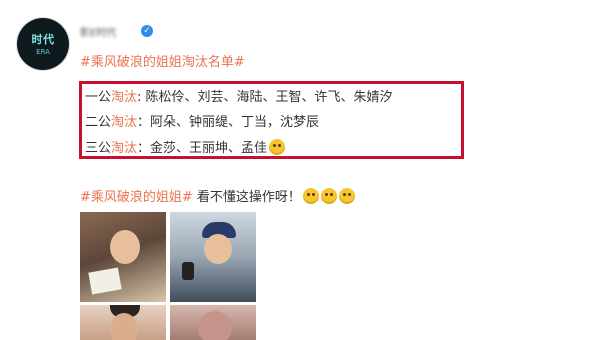 The height and width of the screenshot is (340, 600). I want to click on comment-hashtag: #乘风破浪的姐姐#, so click(136, 197).